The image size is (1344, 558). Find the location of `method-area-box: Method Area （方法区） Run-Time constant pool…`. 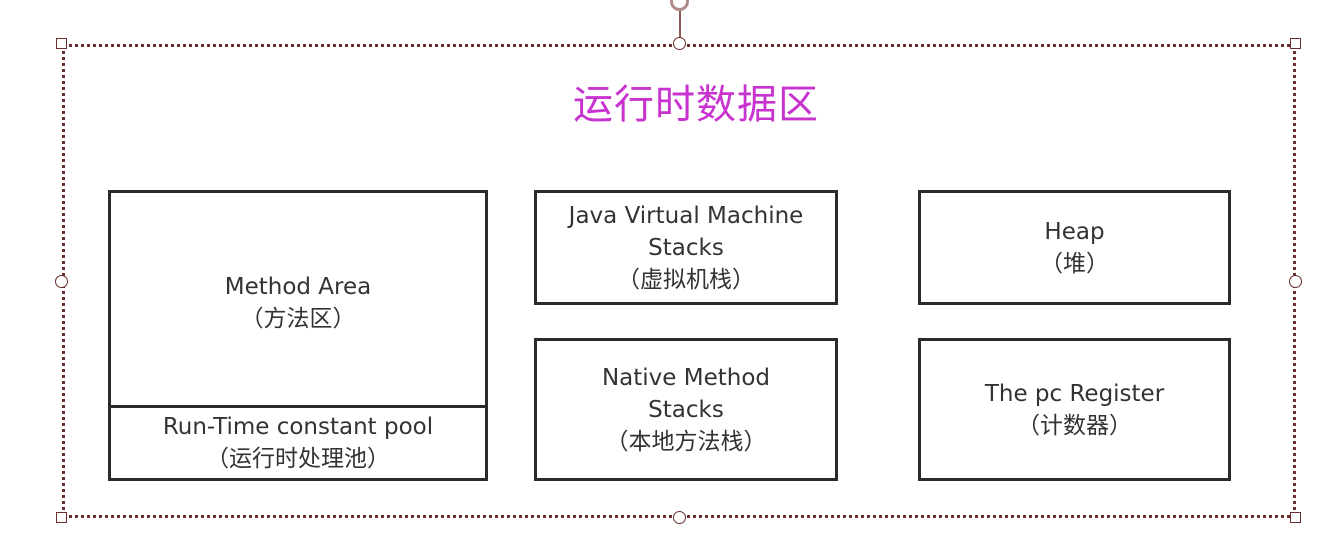

method-area-box: Method Area （方法区） Run-Time constant pool… is located at coordinates (298, 335).